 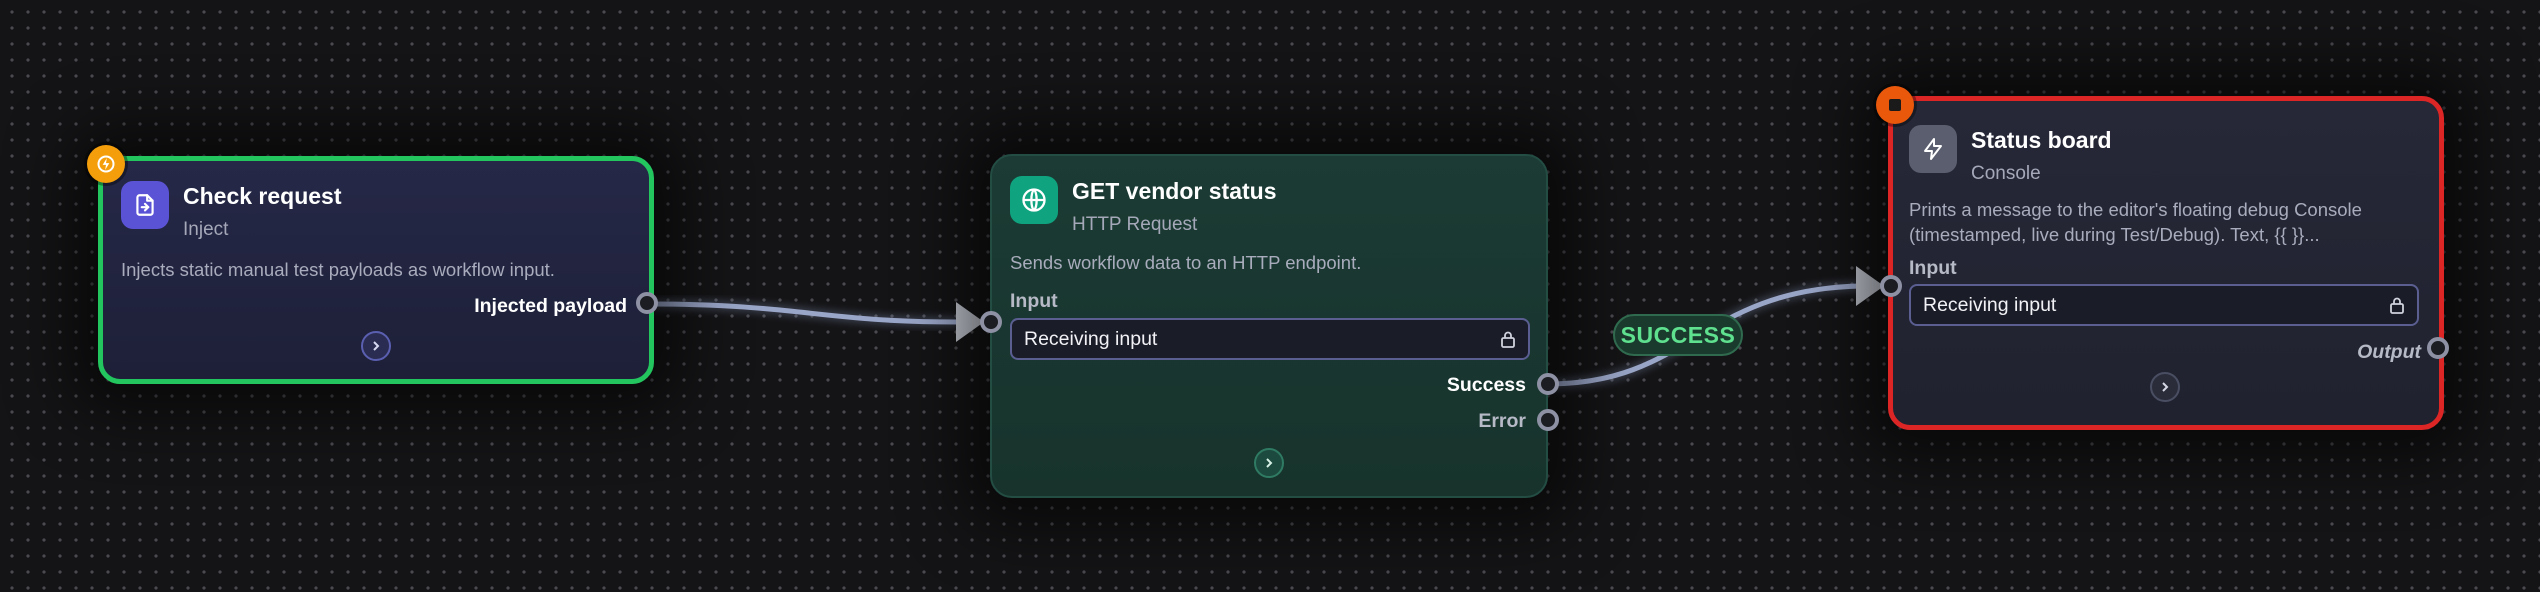 I want to click on output-port-injected-payload, so click(x=647, y=303).